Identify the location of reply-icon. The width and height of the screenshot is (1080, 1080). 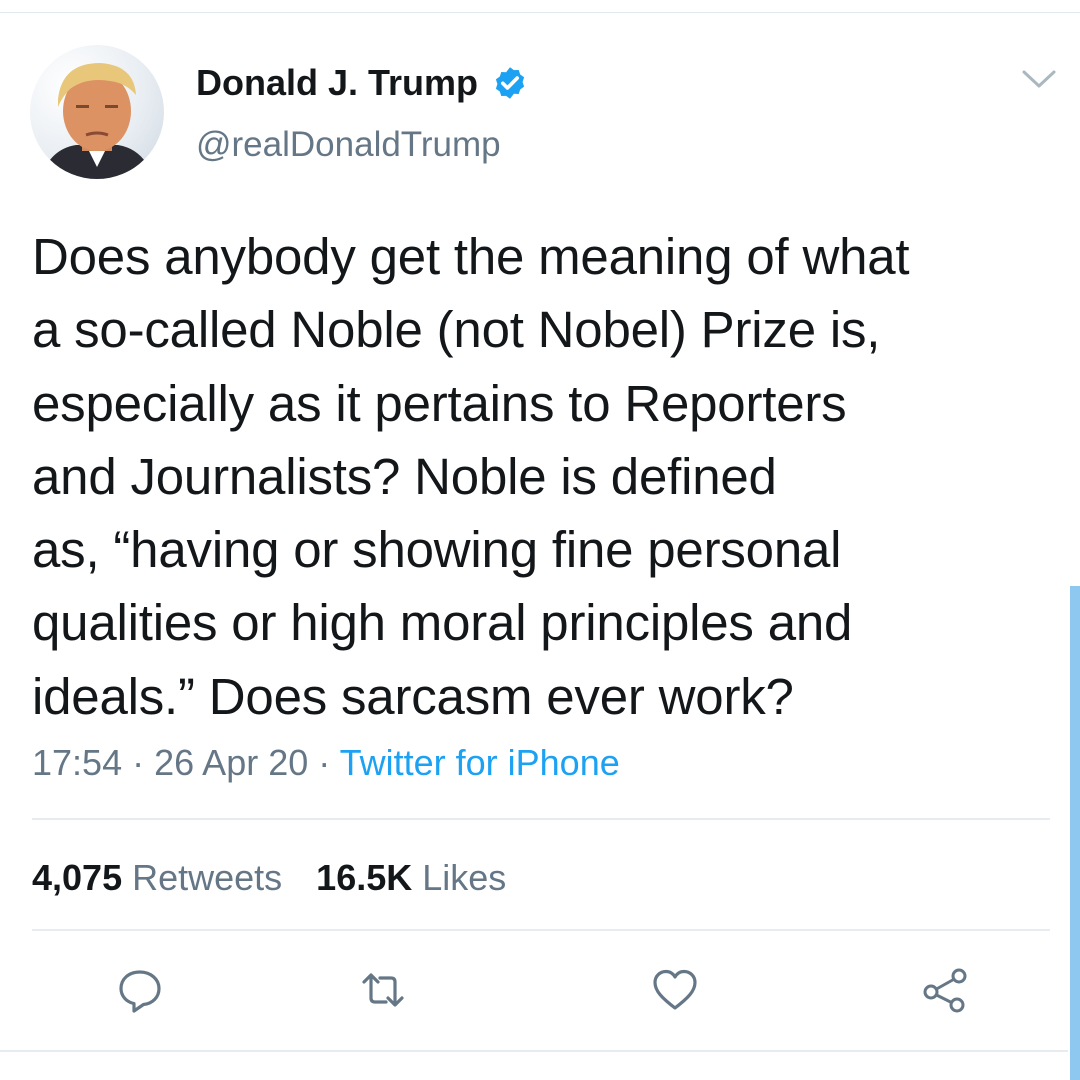
(140, 991).